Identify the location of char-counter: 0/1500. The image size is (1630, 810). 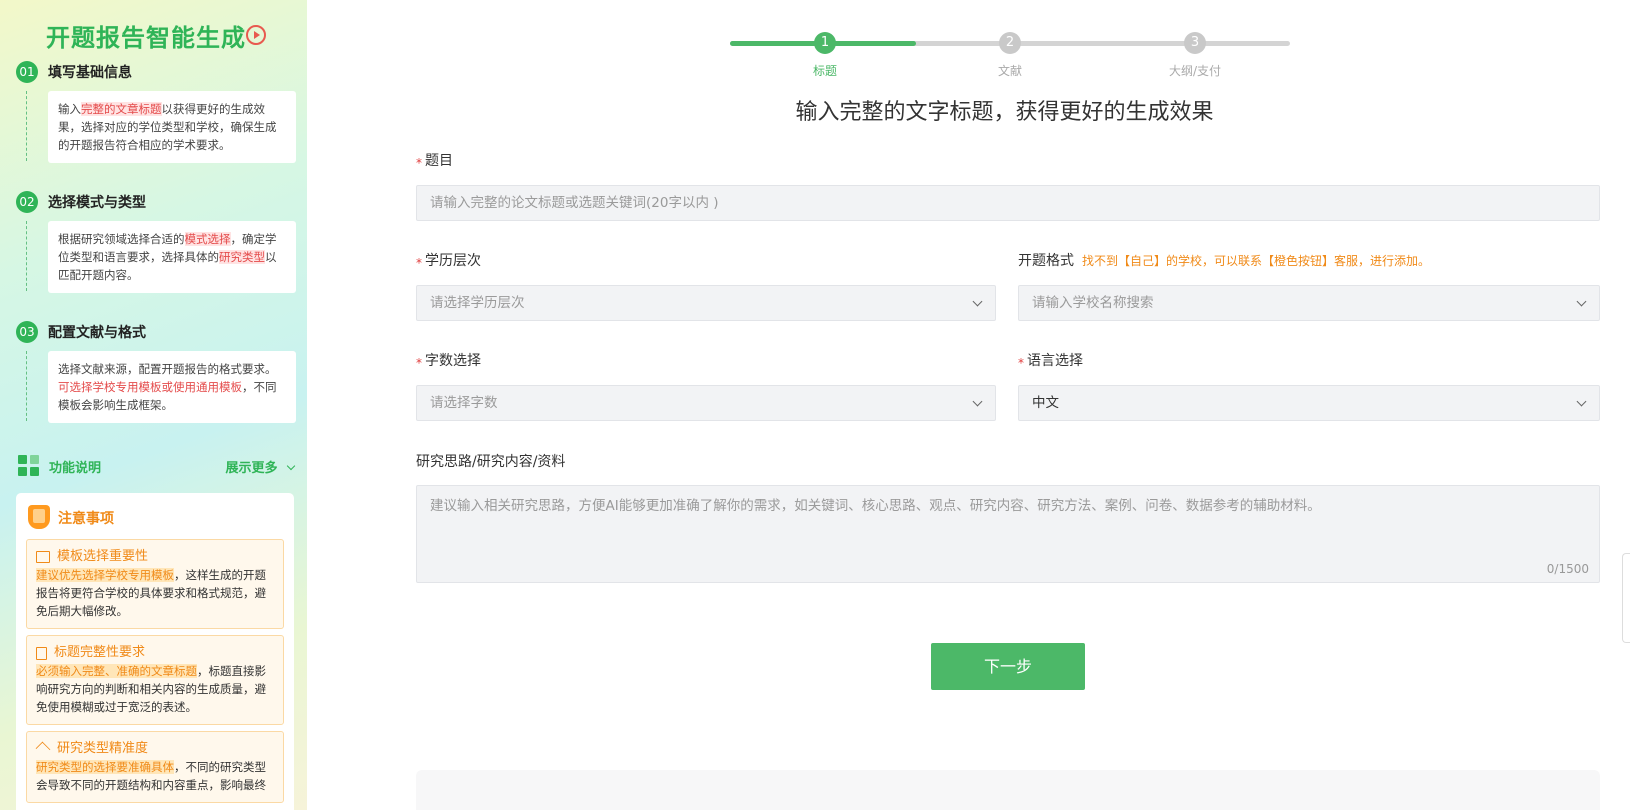
(1567, 569).